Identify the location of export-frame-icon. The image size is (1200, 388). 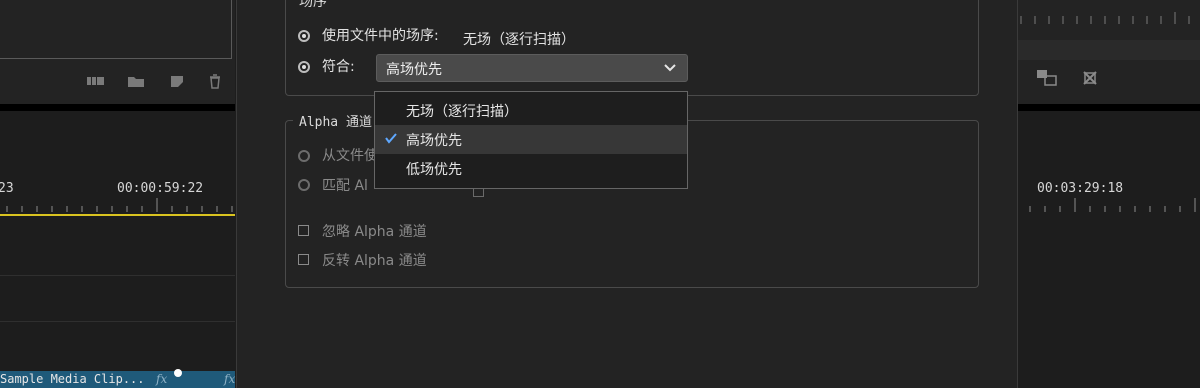
(1047, 78).